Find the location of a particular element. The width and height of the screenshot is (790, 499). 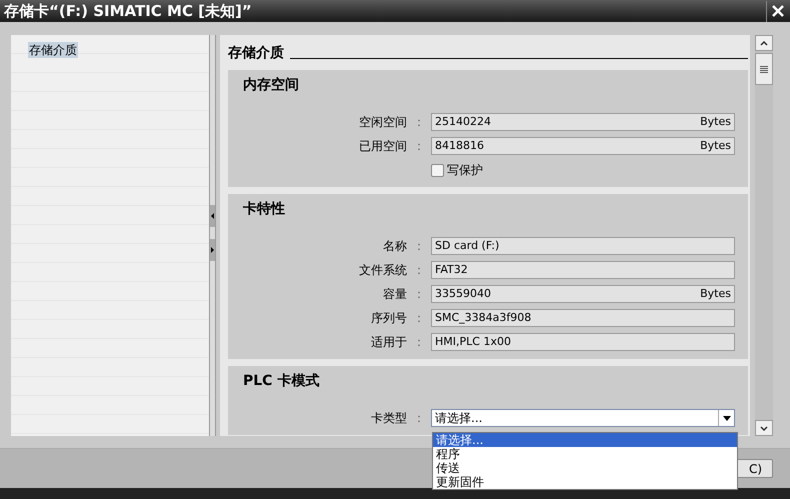

window-title: 存储卡“(F:) SIMATIC MC [未知]” is located at coordinates (128, 11).